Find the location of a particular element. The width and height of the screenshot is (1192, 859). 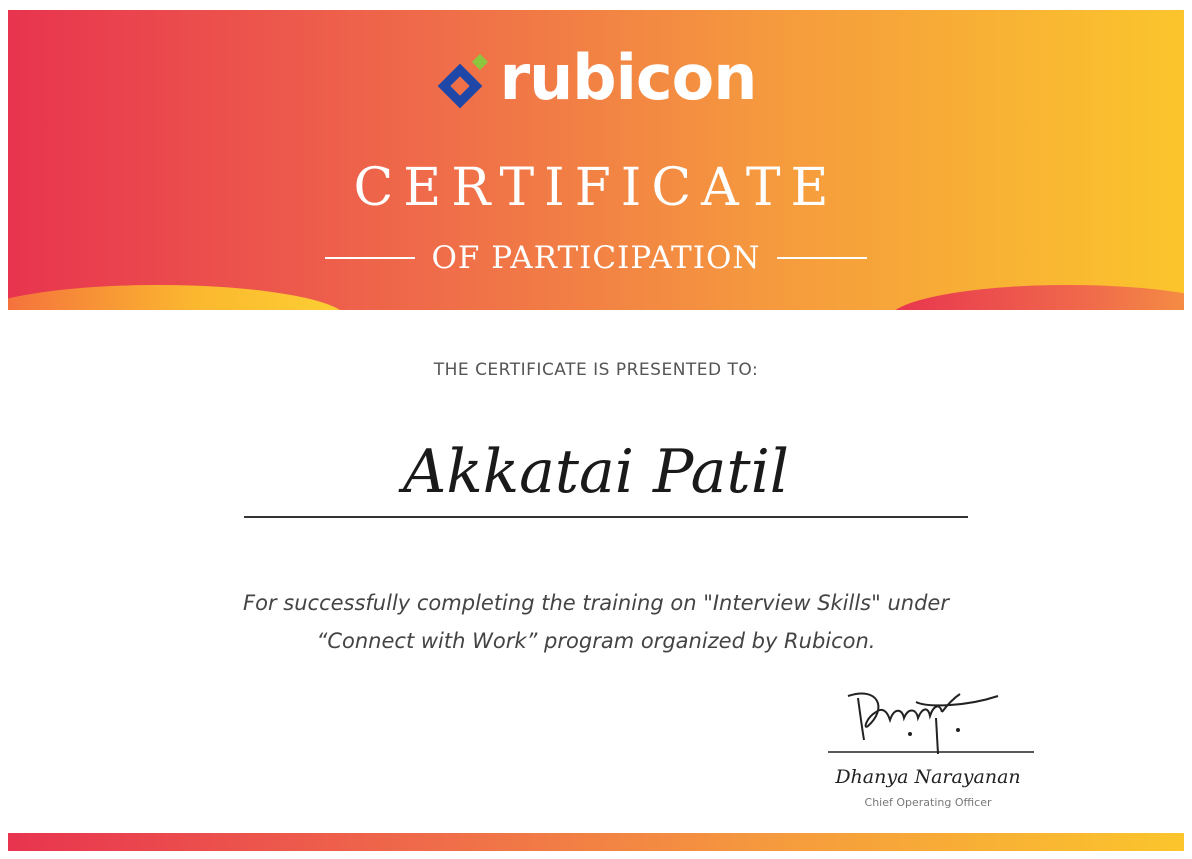

subtitle-rule-right is located at coordinates (821, 258).